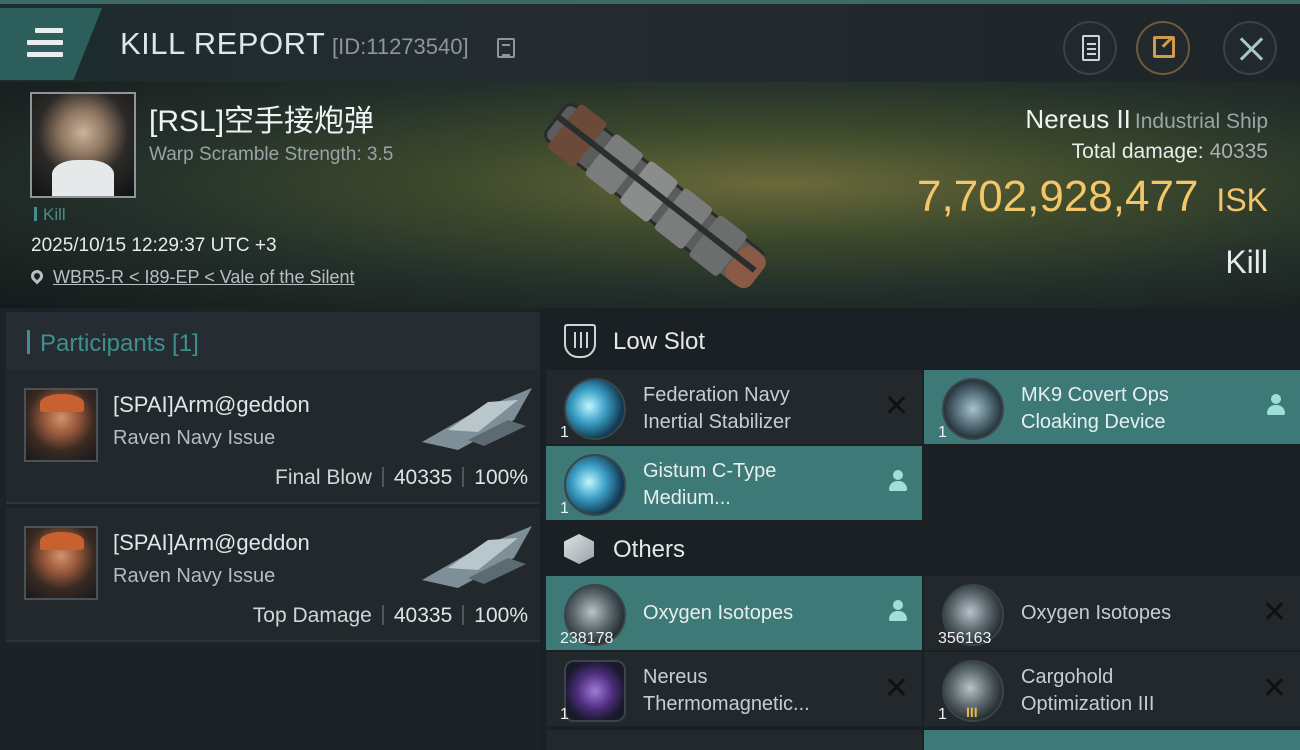 This screenshot has width=1300, height=750. What do you see at coordinates (37, 276) in the screenshot?
I see `location-pin-icon` at bounding box center [37, 276].